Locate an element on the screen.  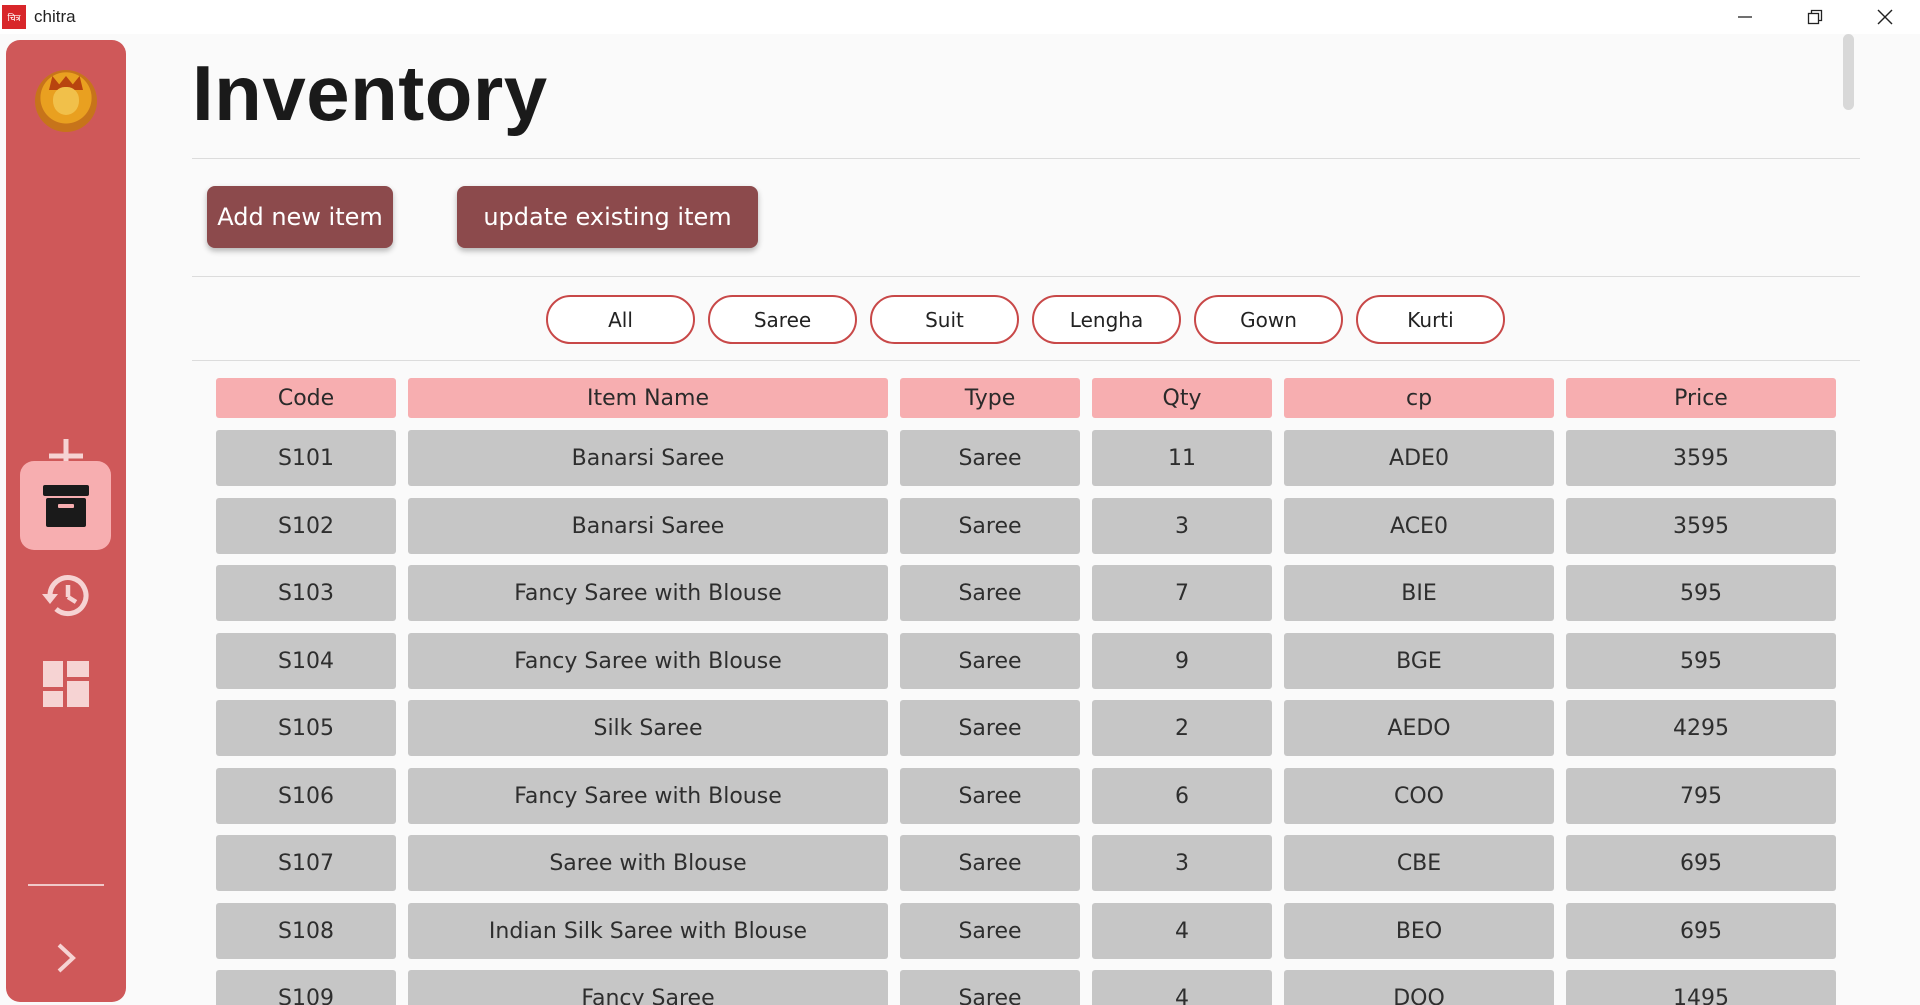
cell-qty: 9 is located at coordinates (1182, 661).